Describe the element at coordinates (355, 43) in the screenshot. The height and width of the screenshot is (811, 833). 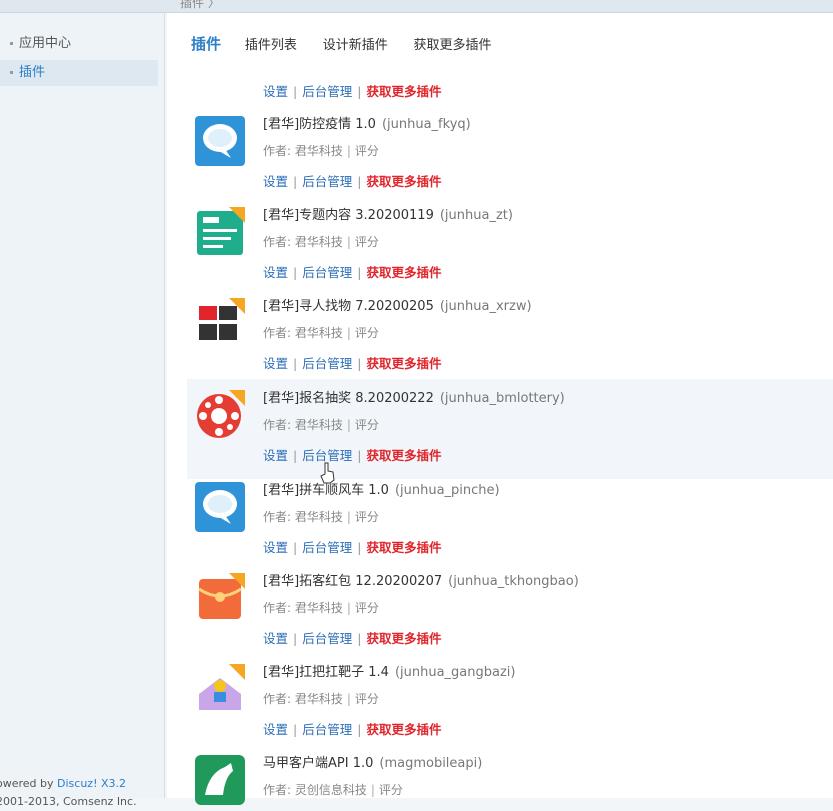
I see `tab-design-plugin: 设计新插件` at that location.